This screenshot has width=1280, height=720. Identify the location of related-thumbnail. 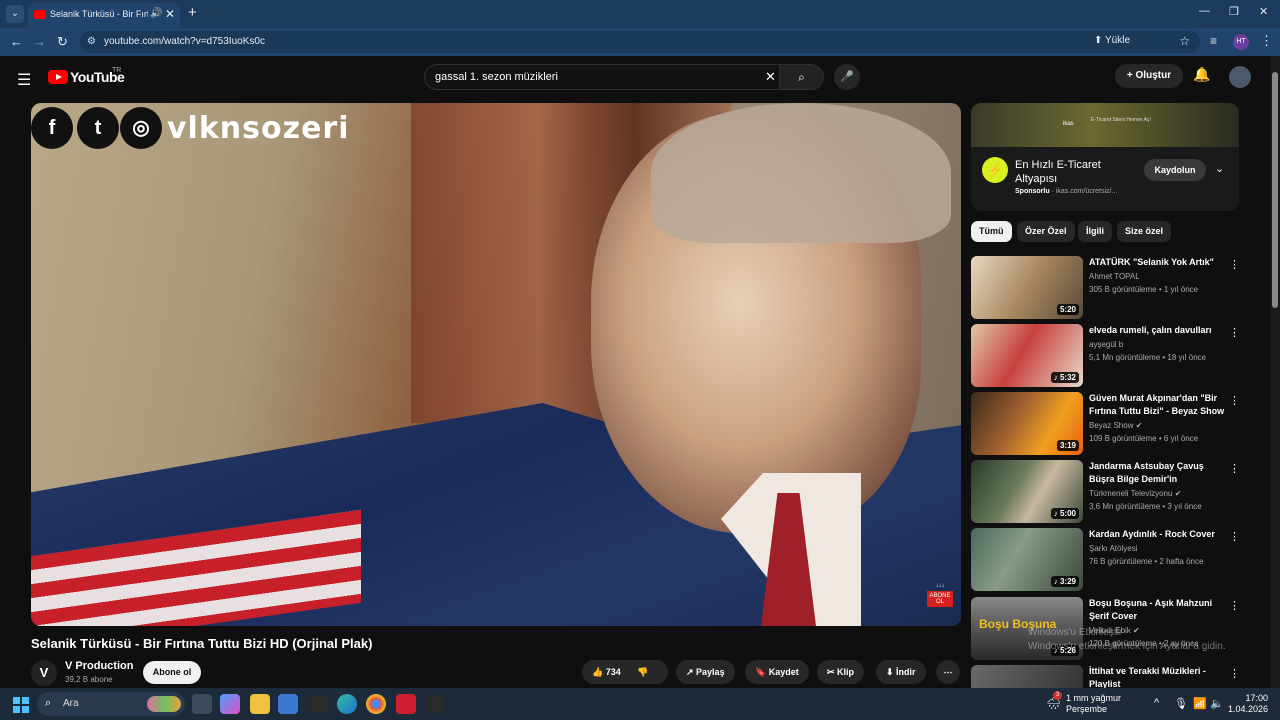
(1027, 676).